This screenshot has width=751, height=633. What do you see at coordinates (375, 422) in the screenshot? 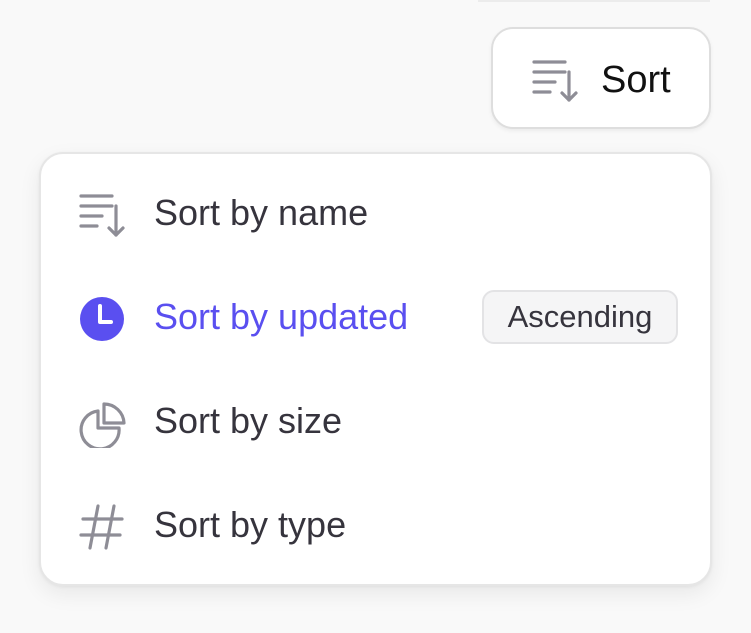
I see `menu-item-sort-by-size: Sort by size` at bounding box center [375, 422].